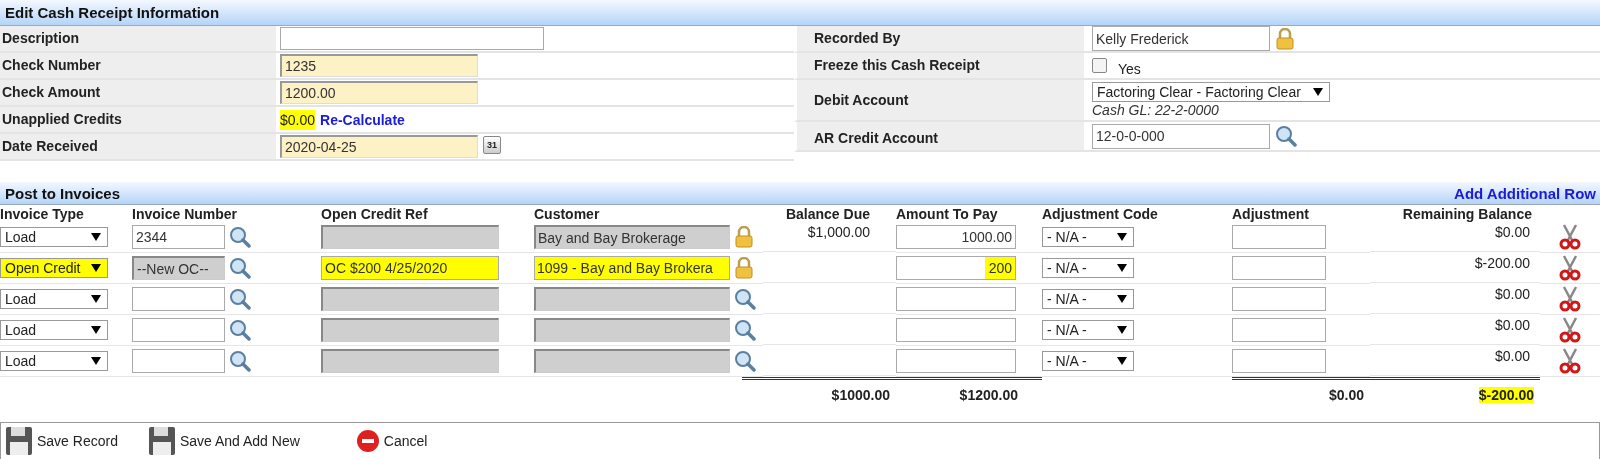 The width and height of the screenshot is (1600, 459). Describe the element at coordinates (391, 441) in the screenshot. I see `action-button: Cancel` at that location.